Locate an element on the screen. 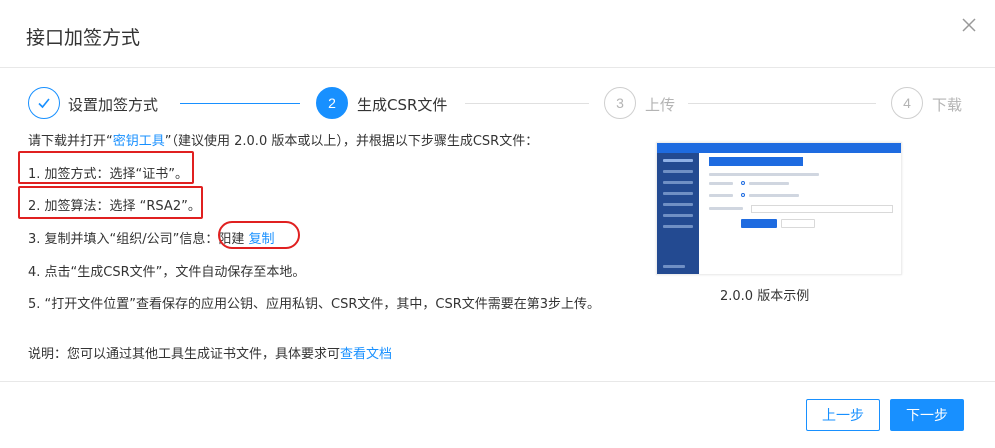 This screenshot has height=448, width=995. step-3-number: 3 is located at coordinates (620, 103).